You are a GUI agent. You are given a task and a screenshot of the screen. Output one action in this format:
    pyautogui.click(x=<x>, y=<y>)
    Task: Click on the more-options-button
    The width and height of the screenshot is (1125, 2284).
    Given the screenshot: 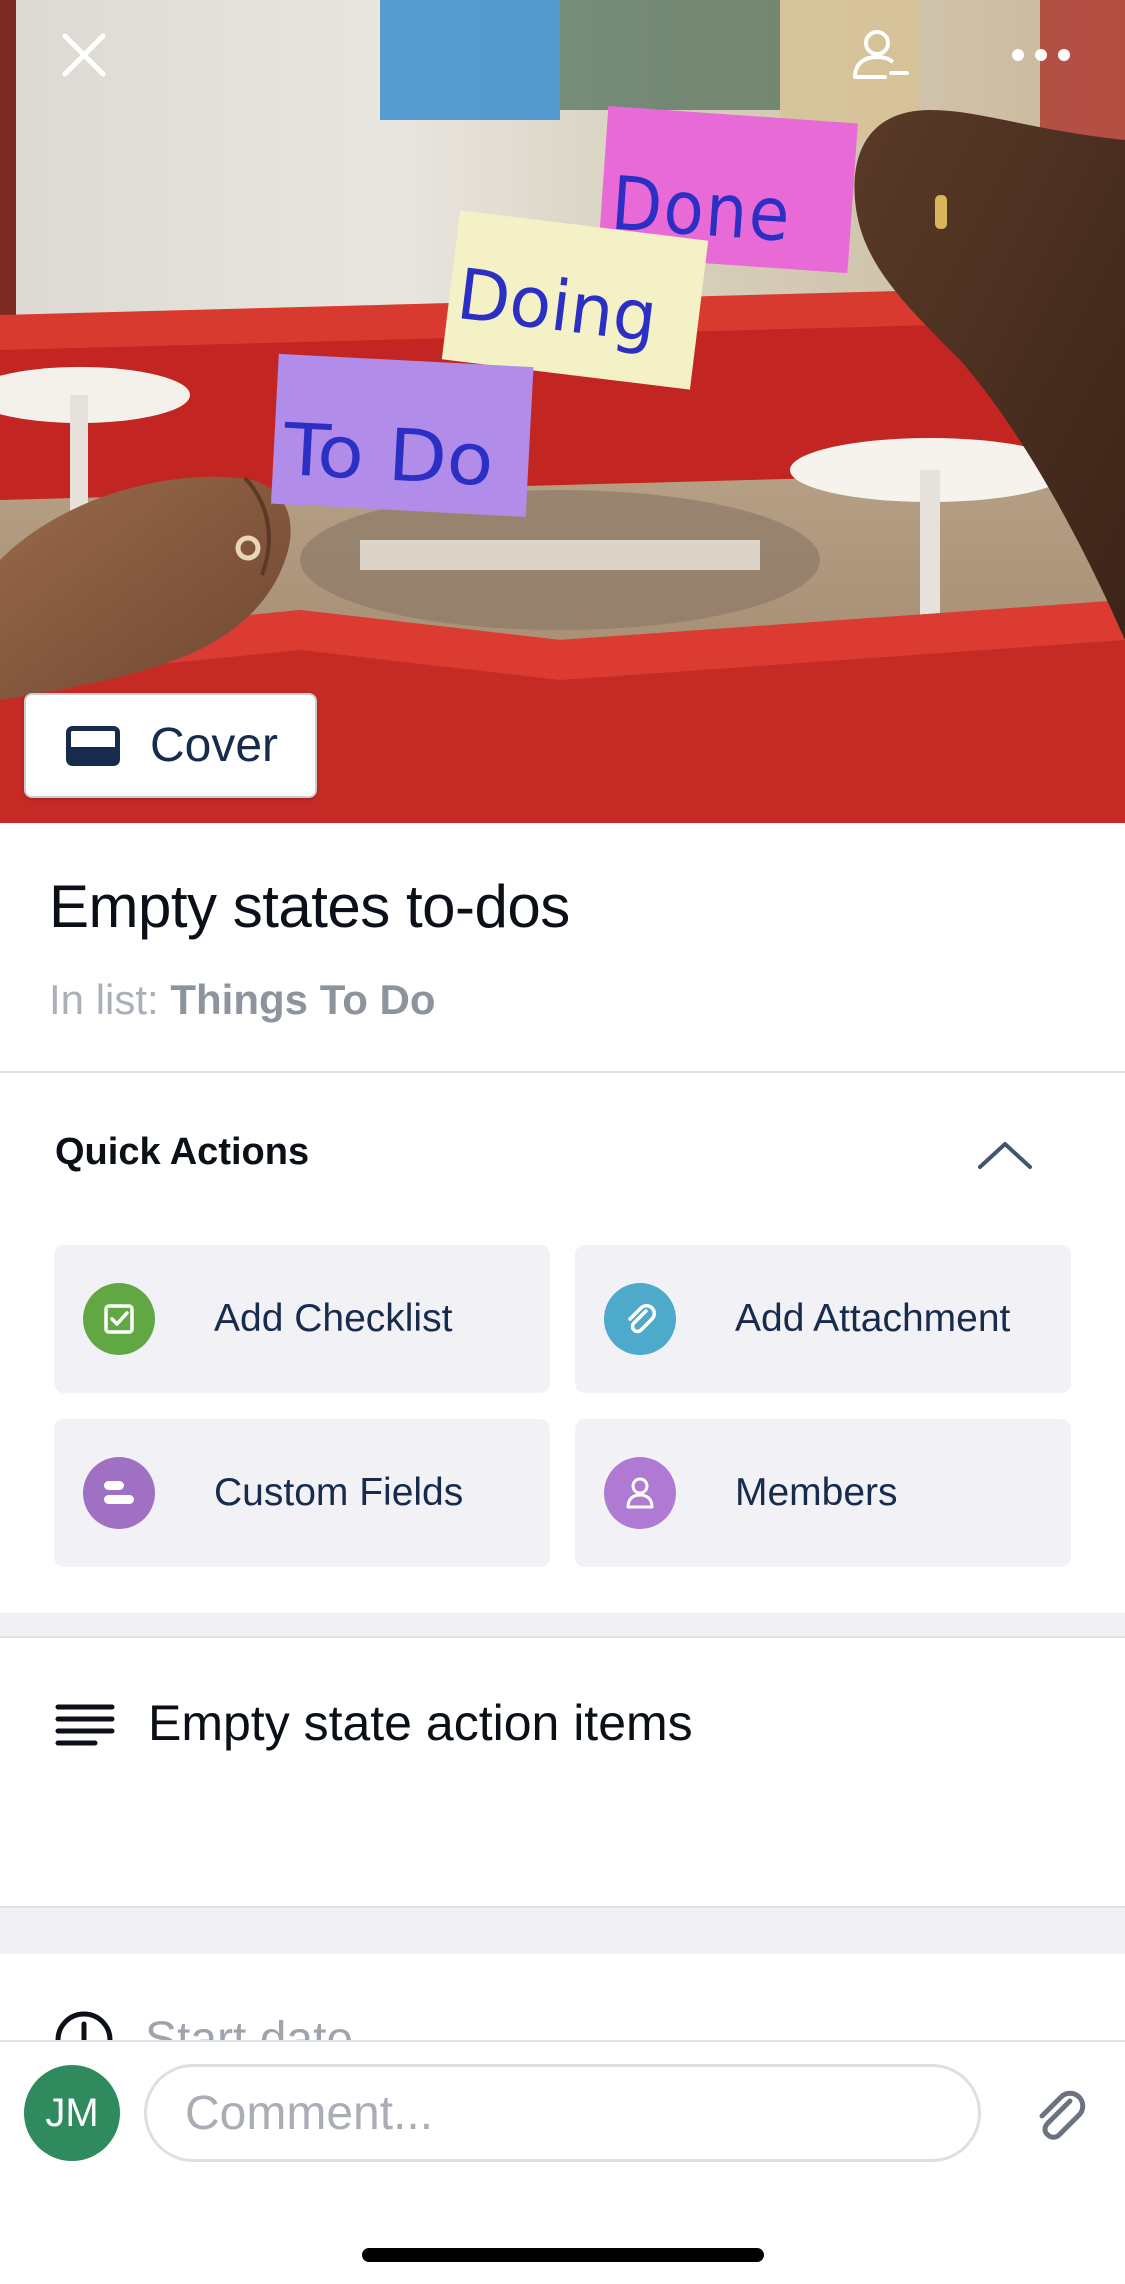 What is the action you would take?
    pyautogui.click(x=1041, y=55)
    